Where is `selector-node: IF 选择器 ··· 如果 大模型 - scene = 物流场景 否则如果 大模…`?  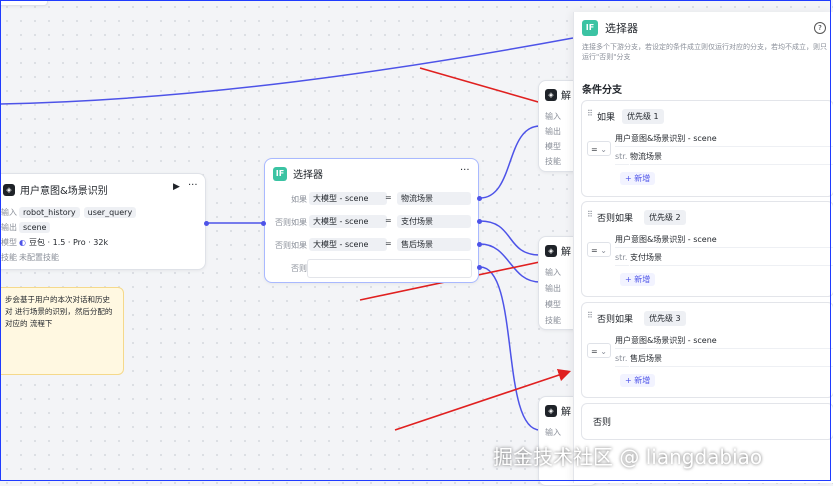 selector-node: IF 选择器 ··· 如果 大模型 - scene = 物流场景 否则如果 大模… is located at coordinates (371, 220).